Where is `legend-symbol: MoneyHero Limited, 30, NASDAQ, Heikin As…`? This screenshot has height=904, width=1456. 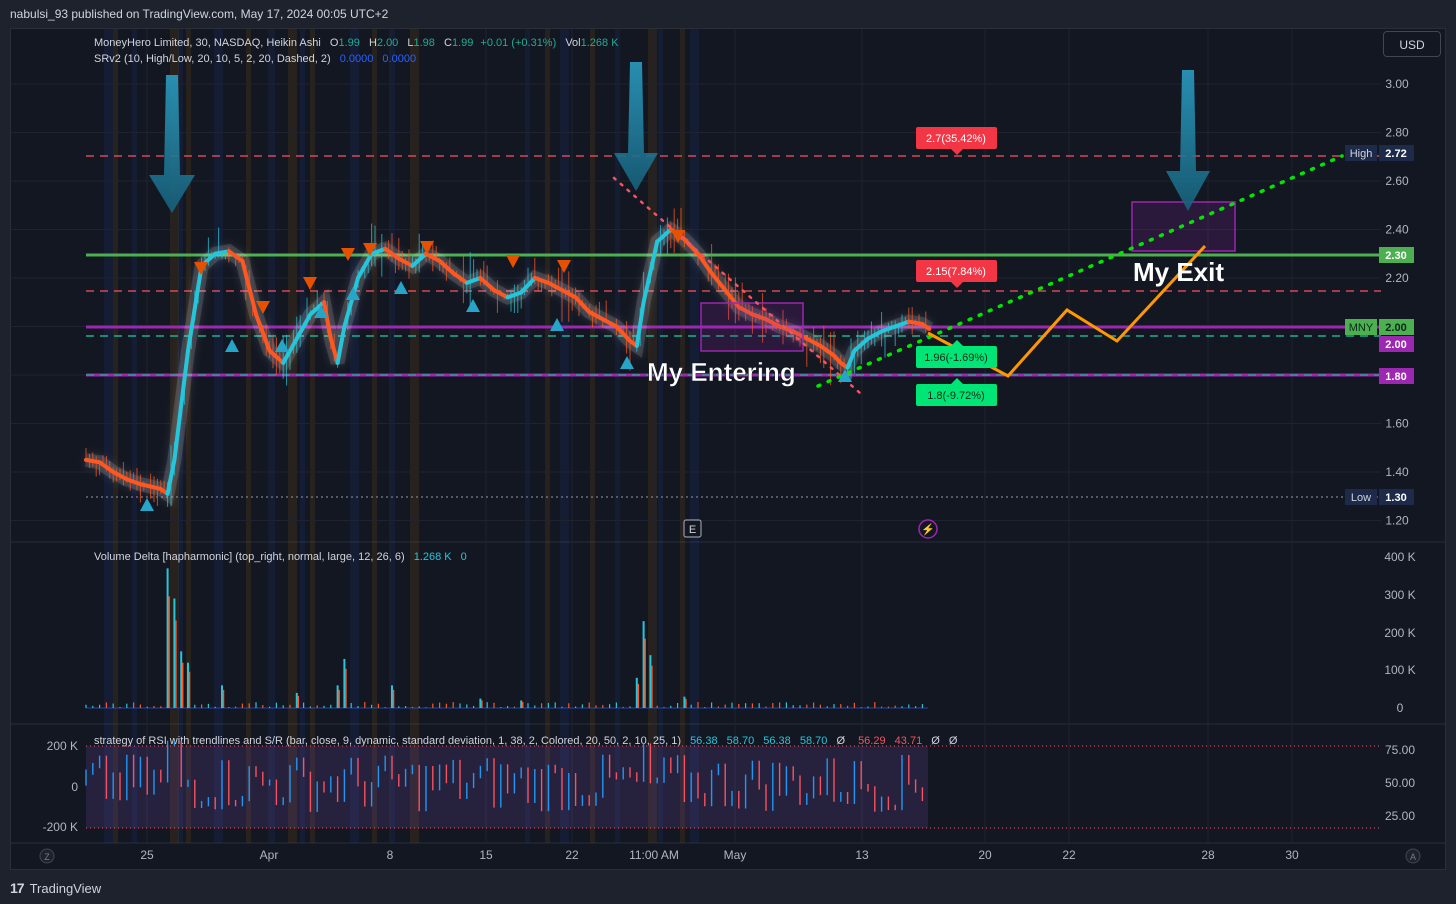
legend-symbol: MoneyHero Limited, 30, NASDAQ, Heikin As… is located at coordinates (207, 43).